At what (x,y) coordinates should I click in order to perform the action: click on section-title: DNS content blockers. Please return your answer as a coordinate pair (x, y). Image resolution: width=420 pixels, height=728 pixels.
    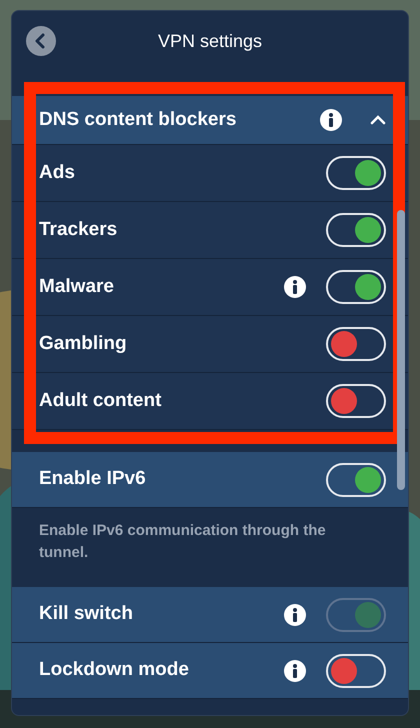
    Looking at the image, I should click on (138, 120).